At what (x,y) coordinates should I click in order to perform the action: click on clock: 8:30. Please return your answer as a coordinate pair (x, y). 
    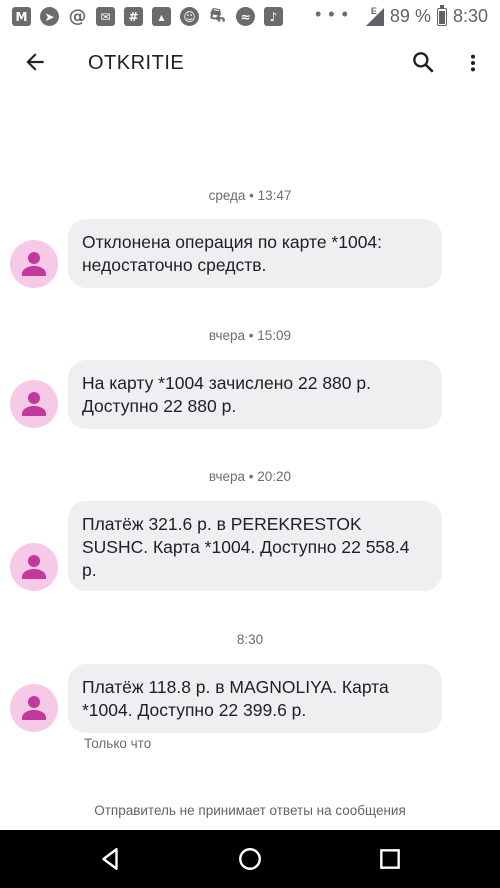
    Looking at the image, I should click on (470, 16).